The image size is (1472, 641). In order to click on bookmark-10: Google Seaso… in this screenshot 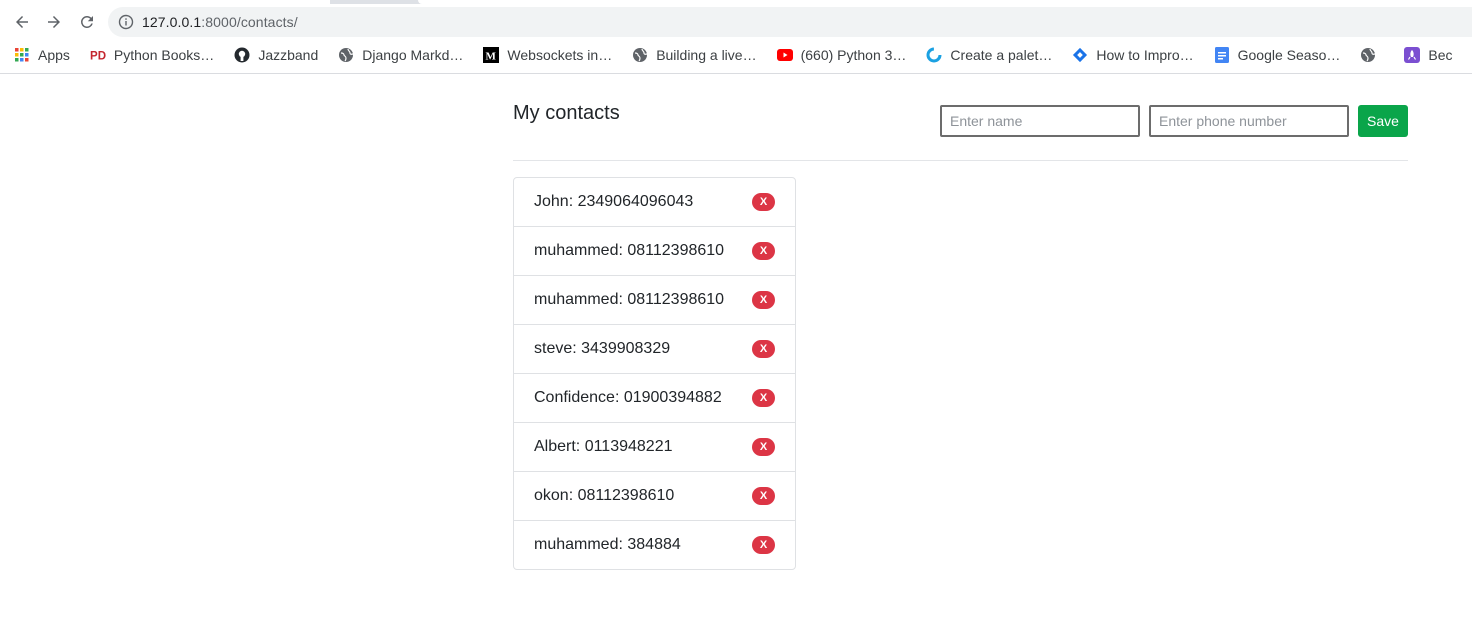, I will do `click(1277, 55)`.